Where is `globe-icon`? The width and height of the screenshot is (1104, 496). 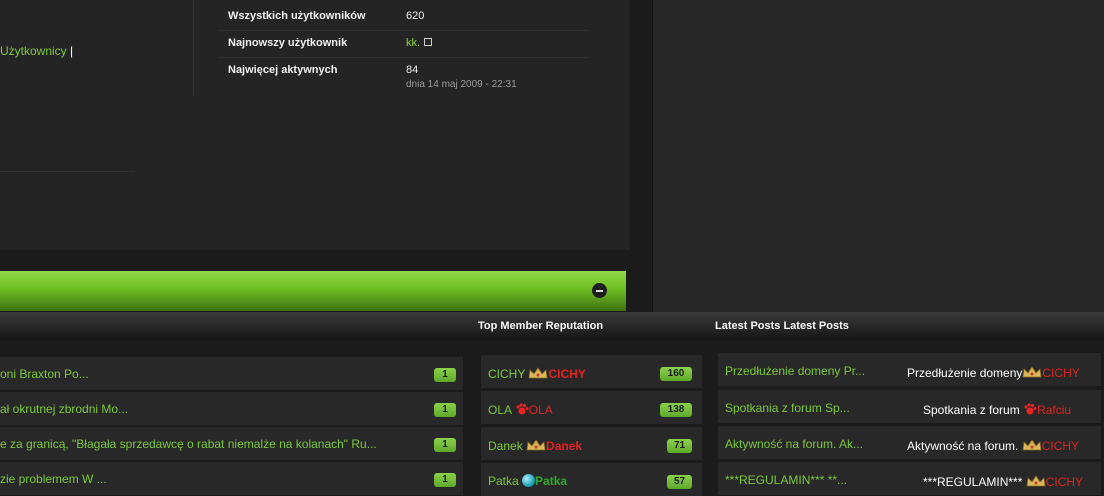
globe-icon is located at coordinates (529, 480).